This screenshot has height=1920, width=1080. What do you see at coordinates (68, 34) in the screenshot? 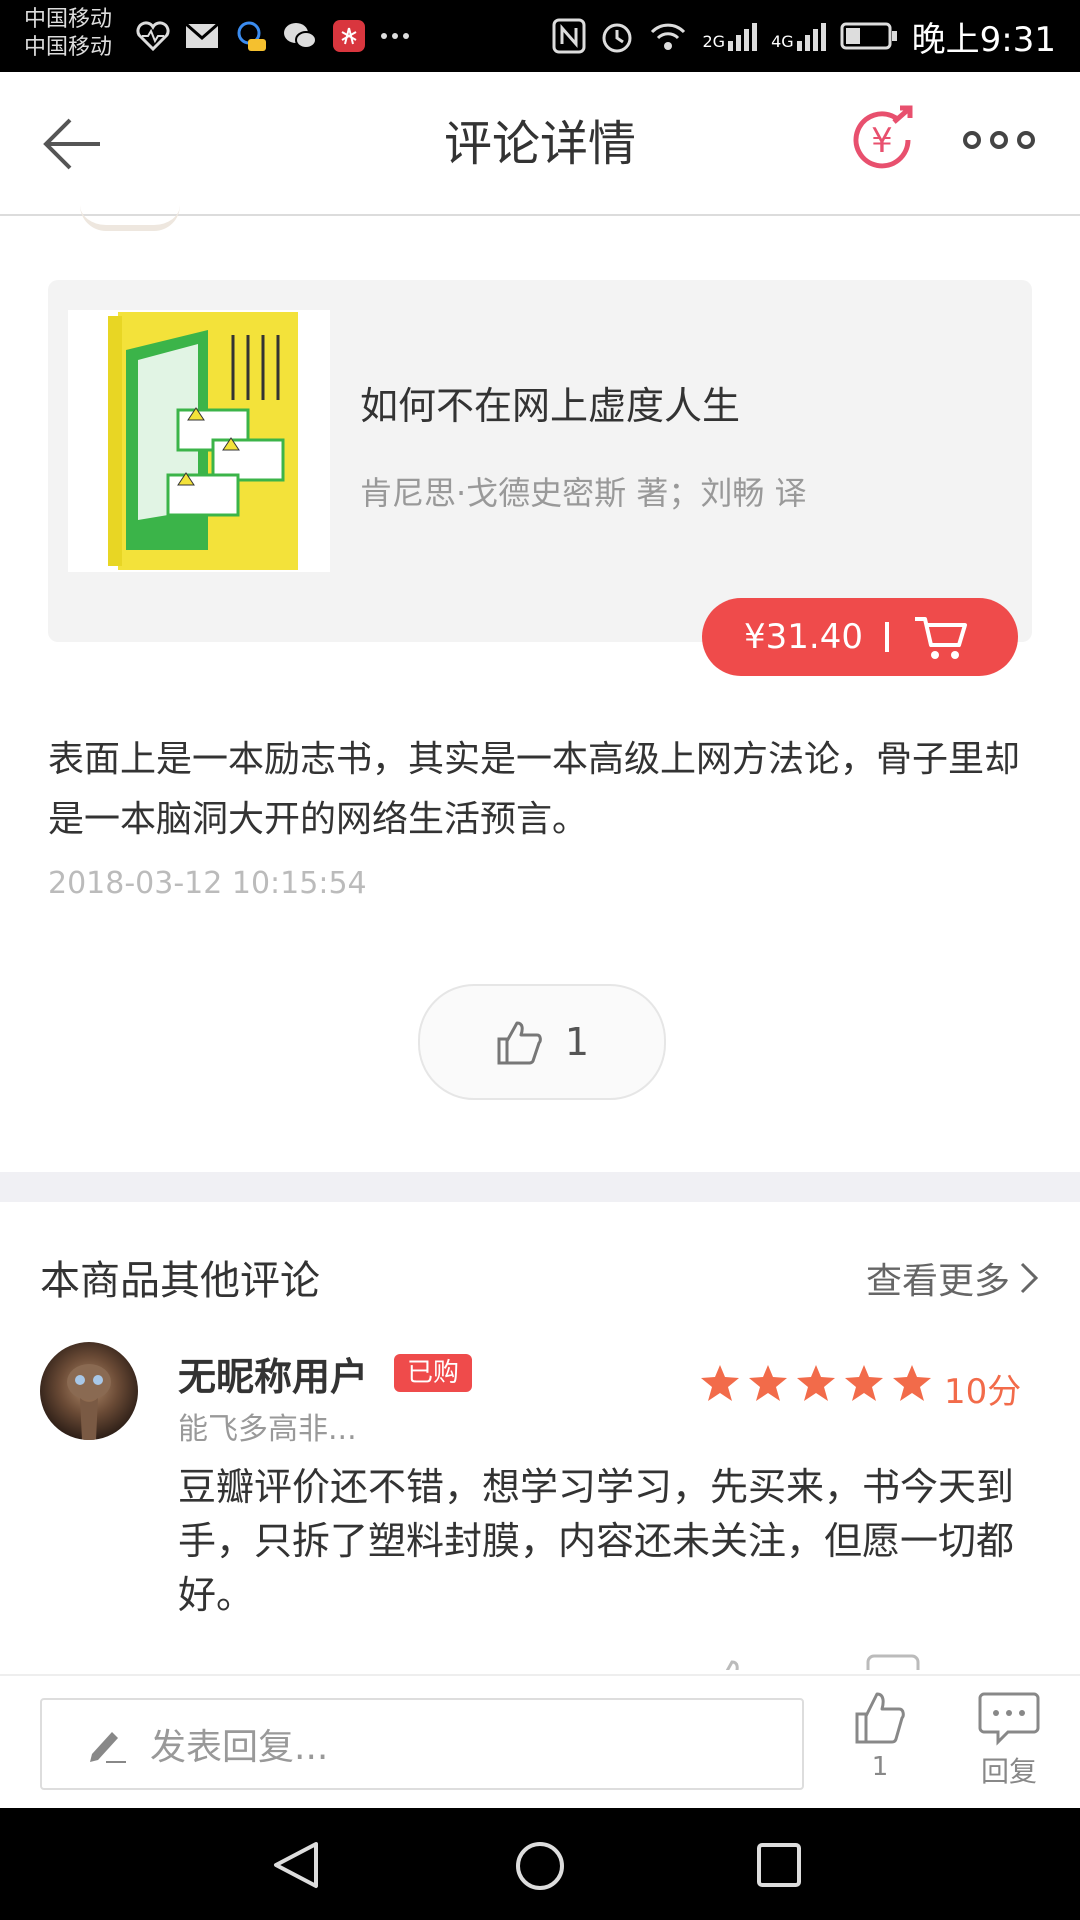
I see `carrier-labels: 中国移动 中国移动` at bounding box center [68, 34].